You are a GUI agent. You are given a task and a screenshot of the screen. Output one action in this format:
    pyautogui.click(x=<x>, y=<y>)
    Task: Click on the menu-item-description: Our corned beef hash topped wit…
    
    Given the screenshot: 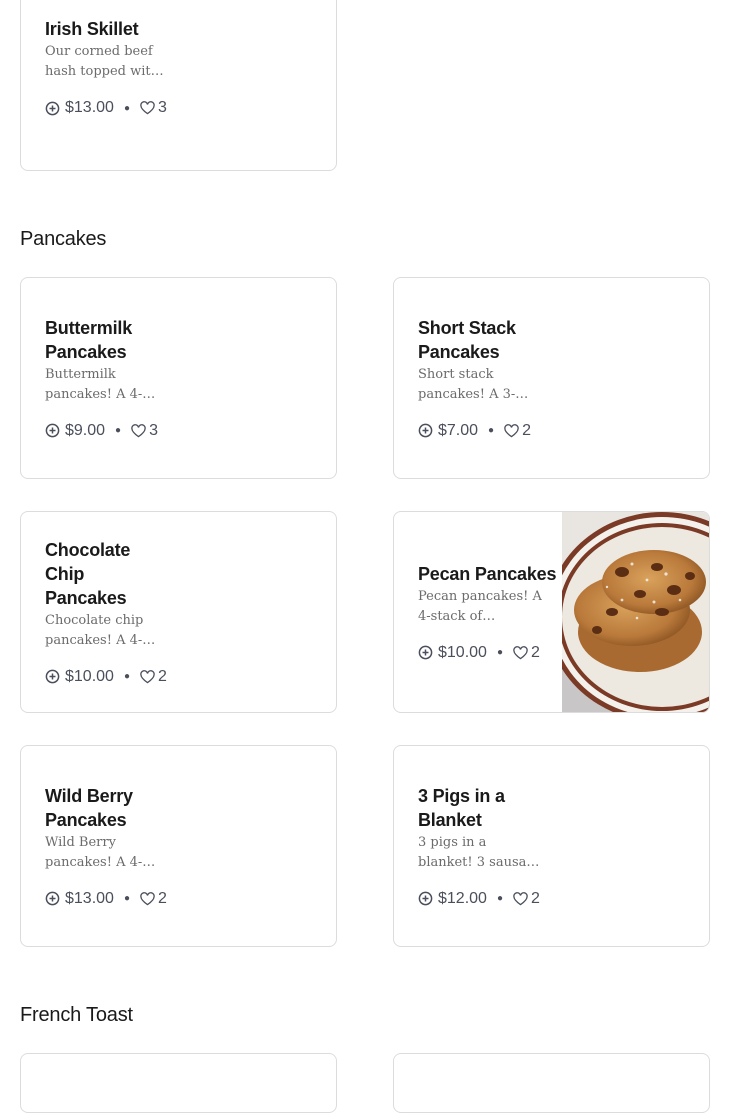 What is the action you would take?
    pyautogui.click(x=104, y=61)
    